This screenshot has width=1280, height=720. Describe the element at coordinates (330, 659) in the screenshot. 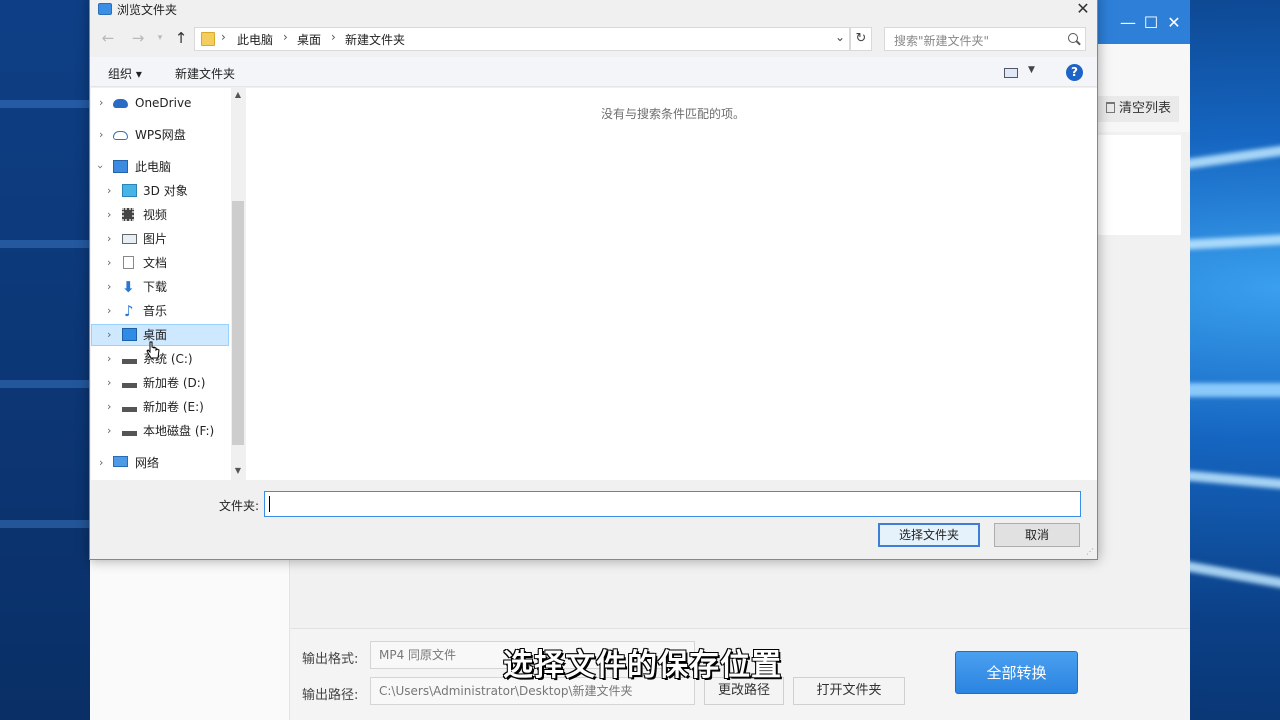

I see `output-format-label: 输出格式:` at that location.